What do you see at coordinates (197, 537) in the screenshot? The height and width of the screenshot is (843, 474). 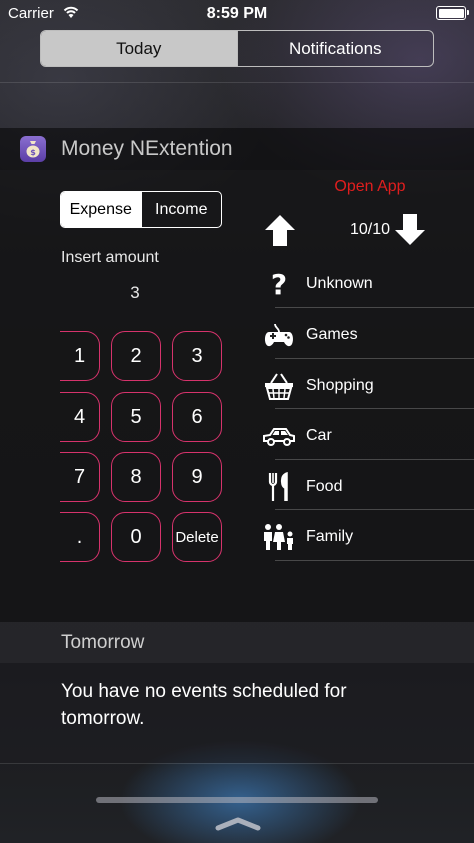 I see `delete-button: Delete` at bounding box center [197, 537].